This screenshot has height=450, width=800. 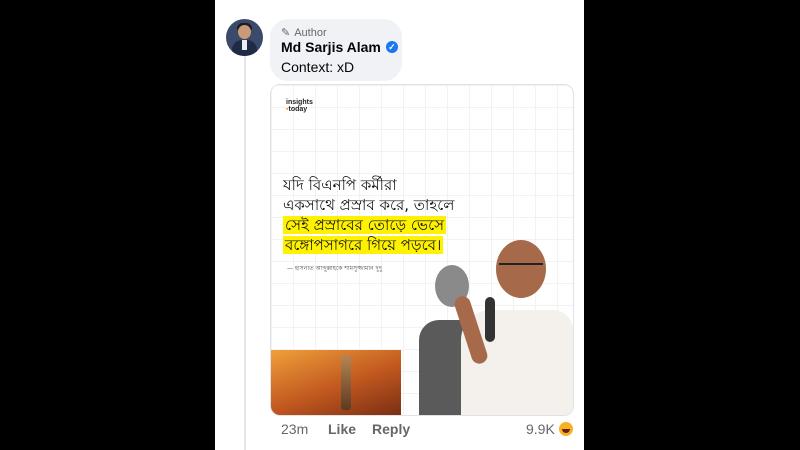 What do you see at coordinates (565, 429) in the screenshot?
I see `haha-emoji-icon` at bounding box center [565, 429].